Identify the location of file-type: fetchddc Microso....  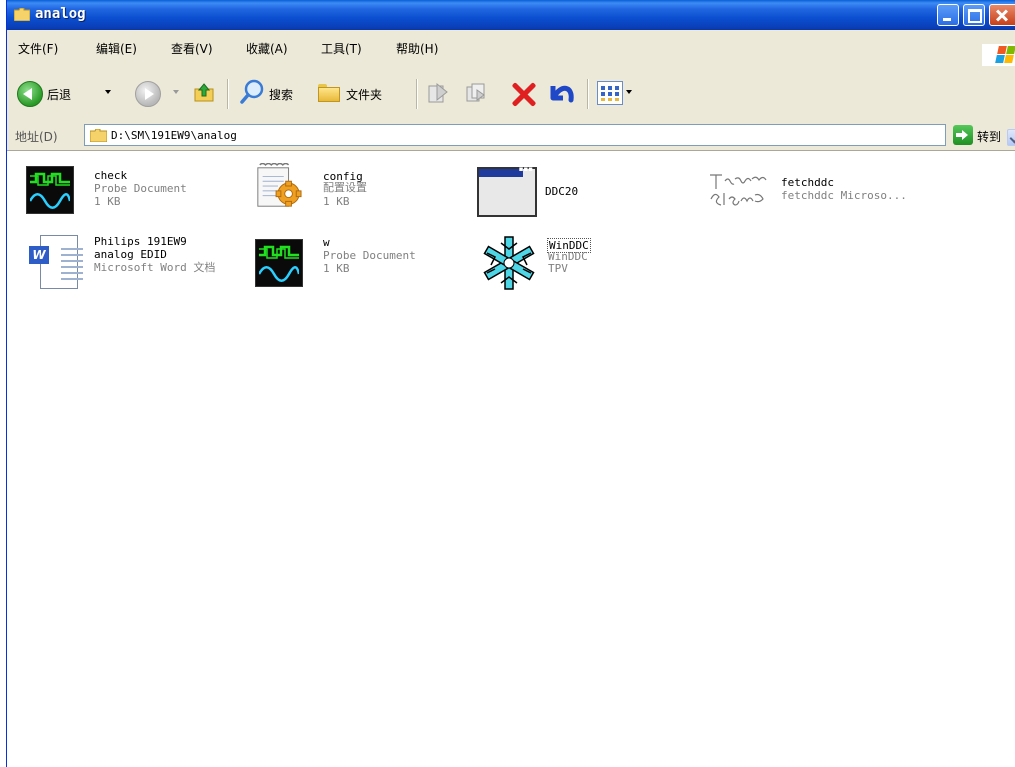
(844, 195).